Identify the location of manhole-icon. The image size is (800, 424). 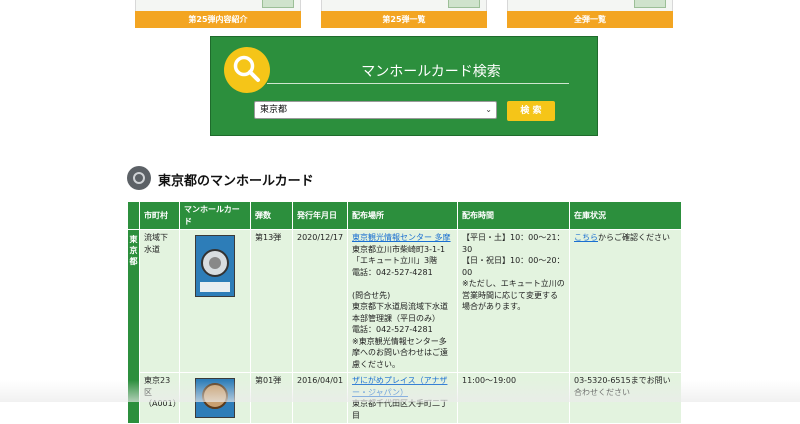
(139, 178).